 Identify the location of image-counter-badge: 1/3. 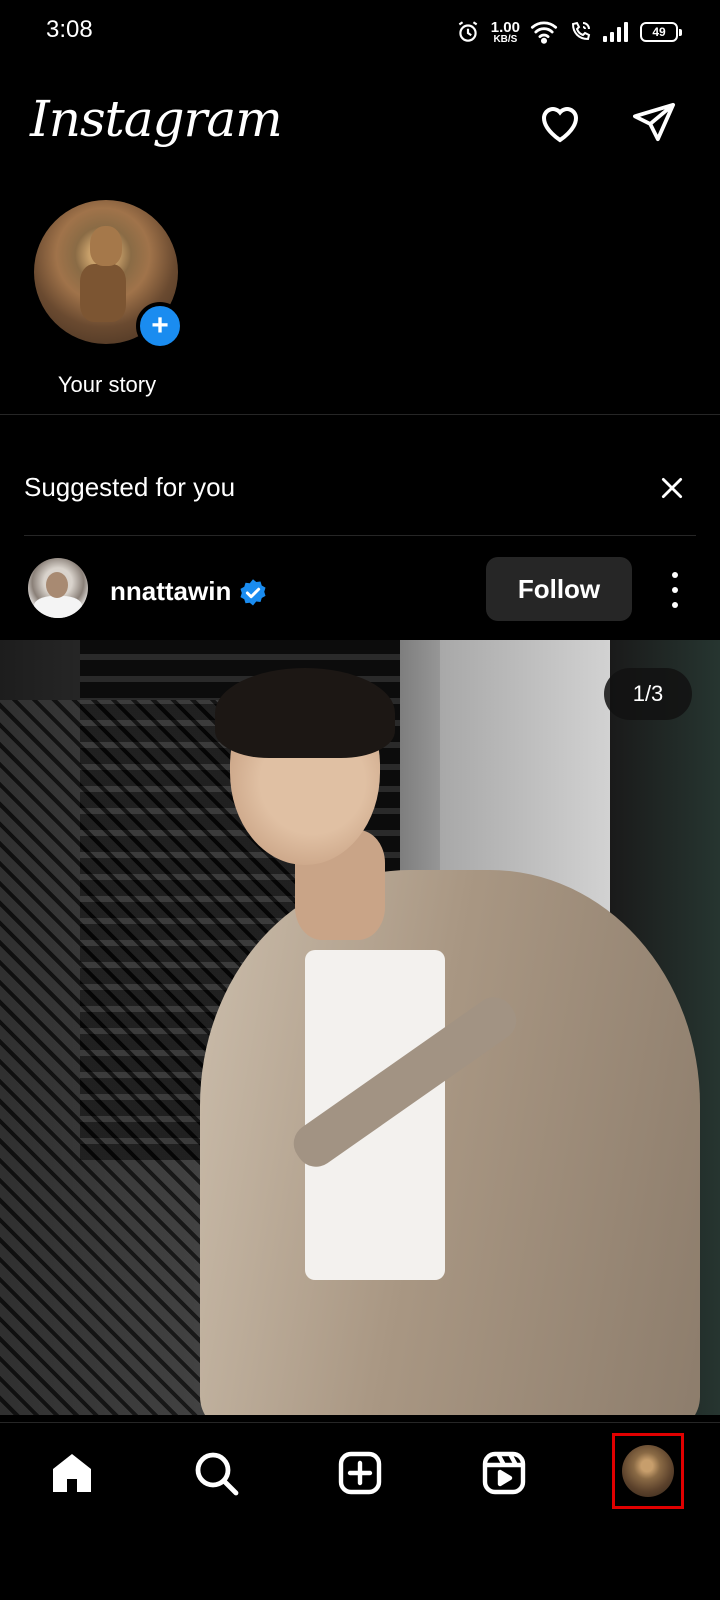
(648, 694).